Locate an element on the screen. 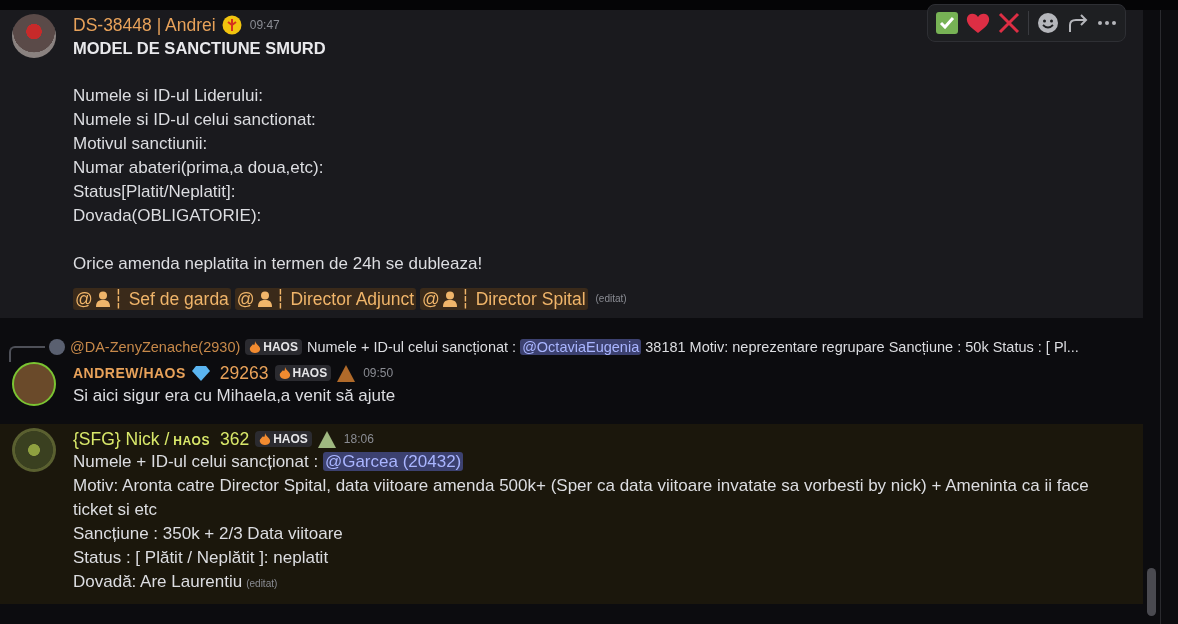 The height and width of the screenshot is (624, 1178). message-text: Dovada(OBLIGATORIE): is located at coordinates (168, 216).